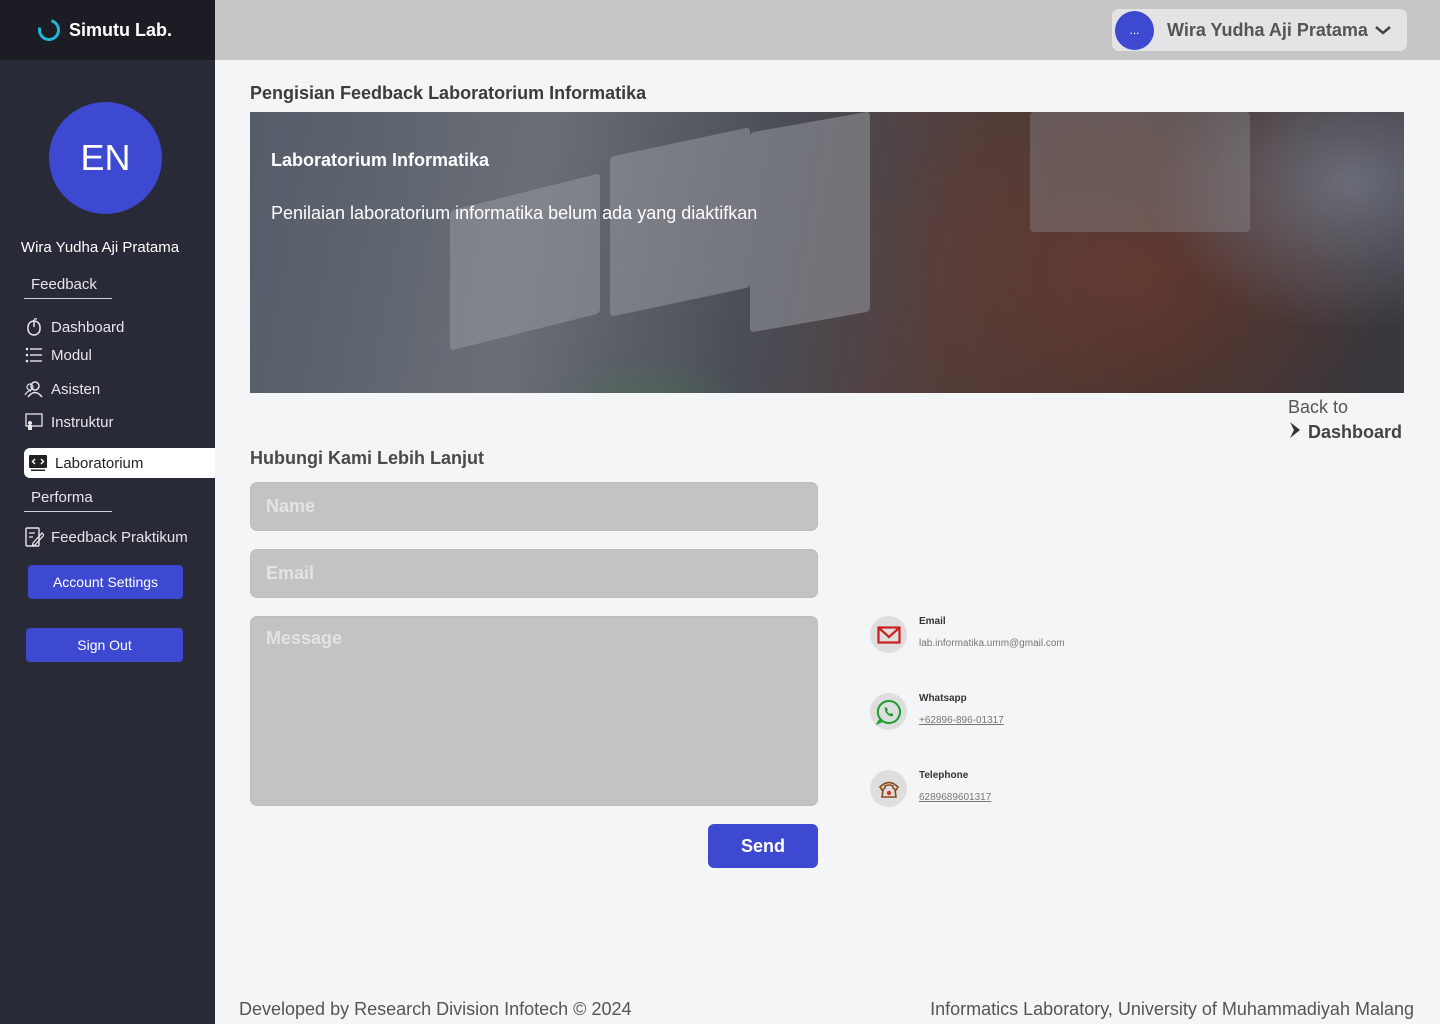 This screenshot has height=1024, width=1440. What do you see at coordinates (534, 573) in the screenshot?
I see `email-input` at bounding box center [534, 573].